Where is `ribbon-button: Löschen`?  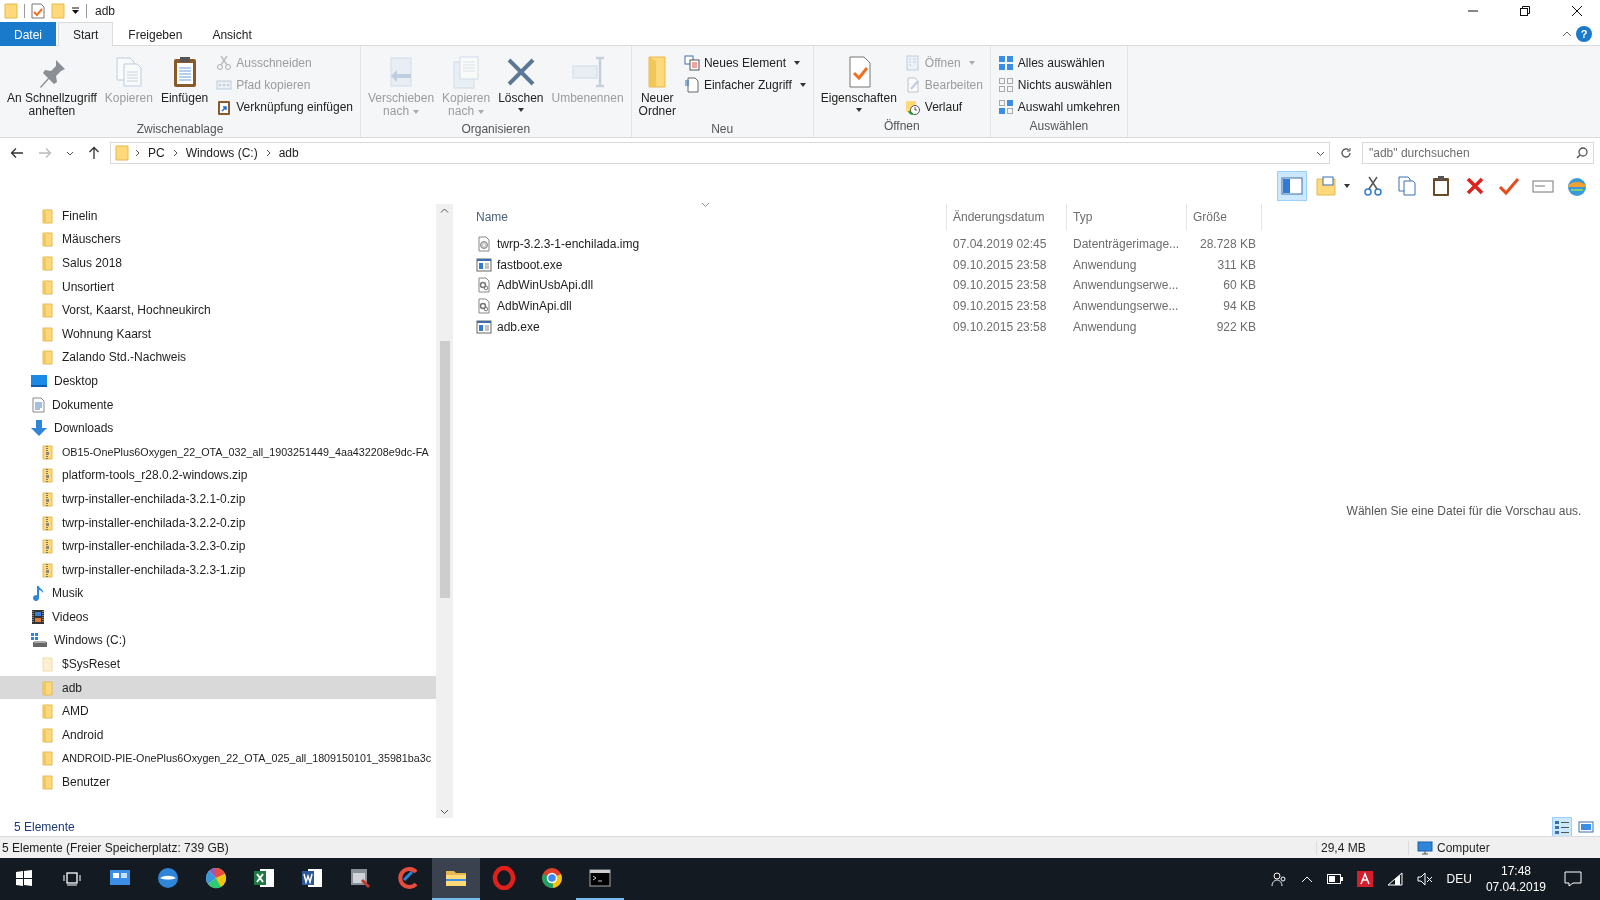
ribbon-button: Löschen is located at coordinates (521, 85).